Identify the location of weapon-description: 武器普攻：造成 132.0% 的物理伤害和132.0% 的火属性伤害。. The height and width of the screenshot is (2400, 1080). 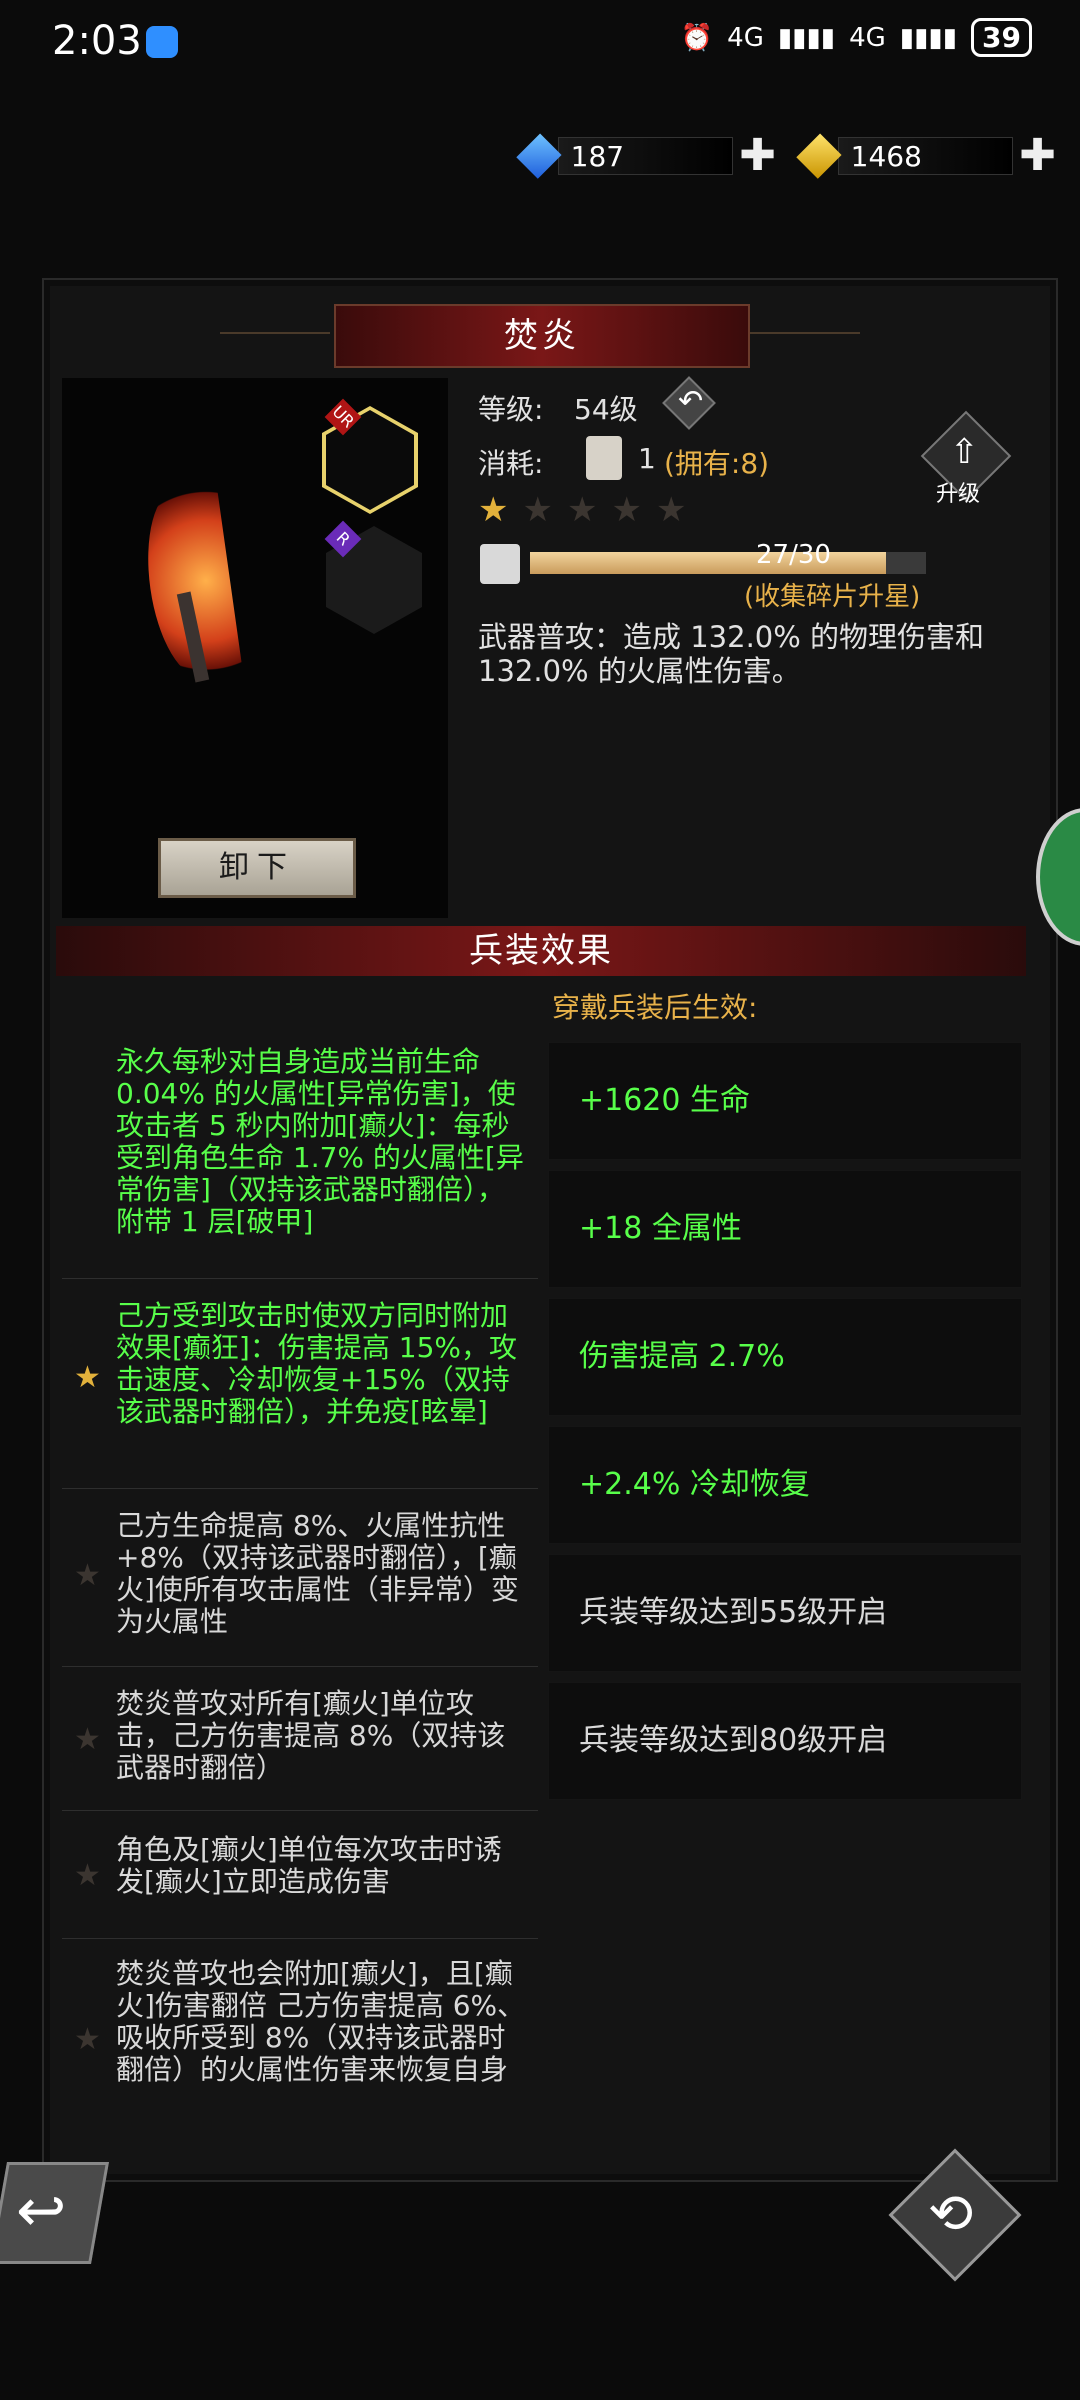
(731, 654).